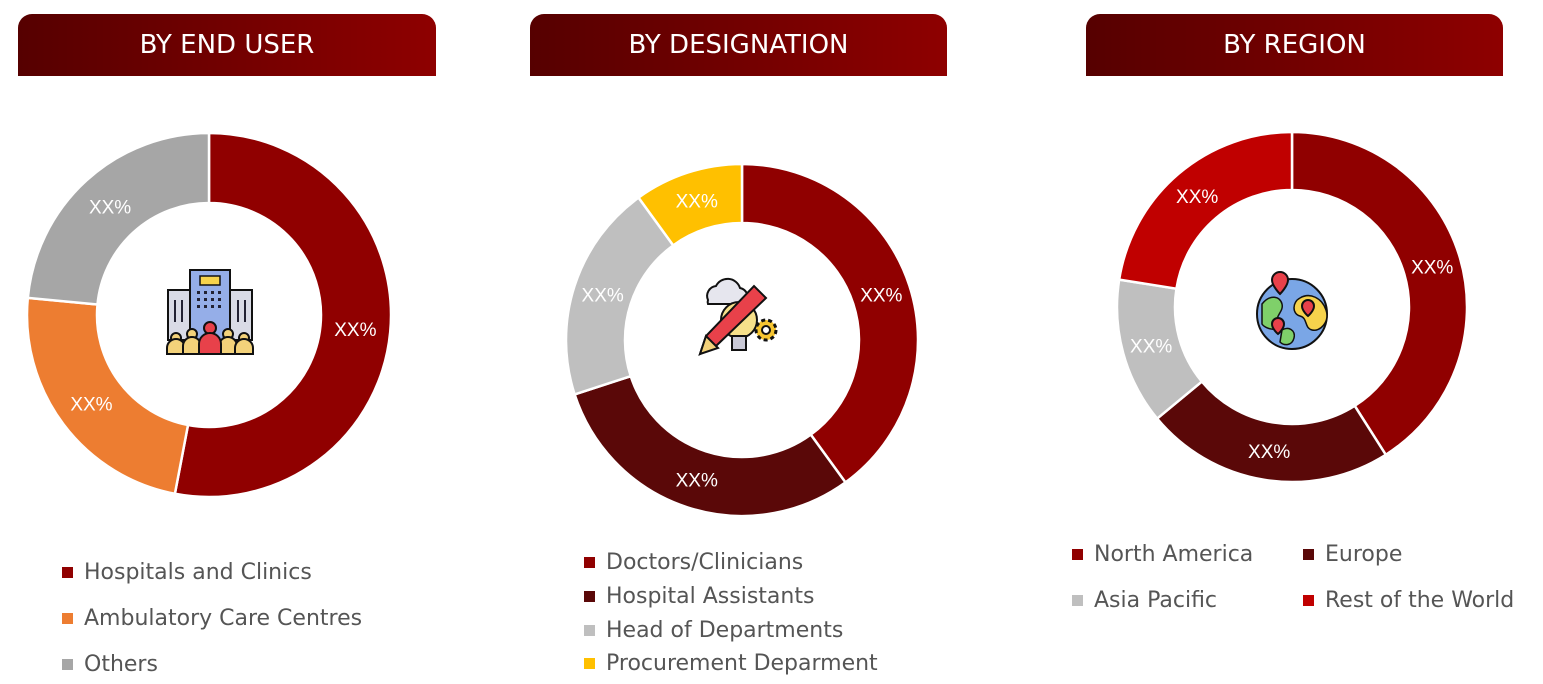 This screenshot has height=684, width=1543. Describe the element at coordinates (121, 664) in the screenshot. I see `legend-label: Others` at that location.